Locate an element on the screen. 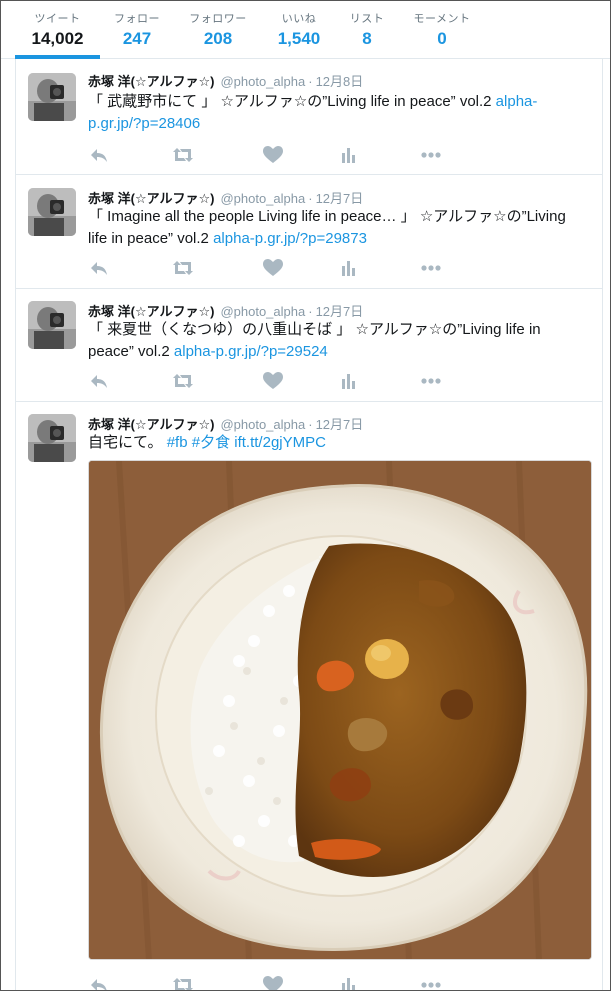 This screenshot has width=611, height=991. nav-followers: フォロワー 208 is located at coordinates (218, 30).